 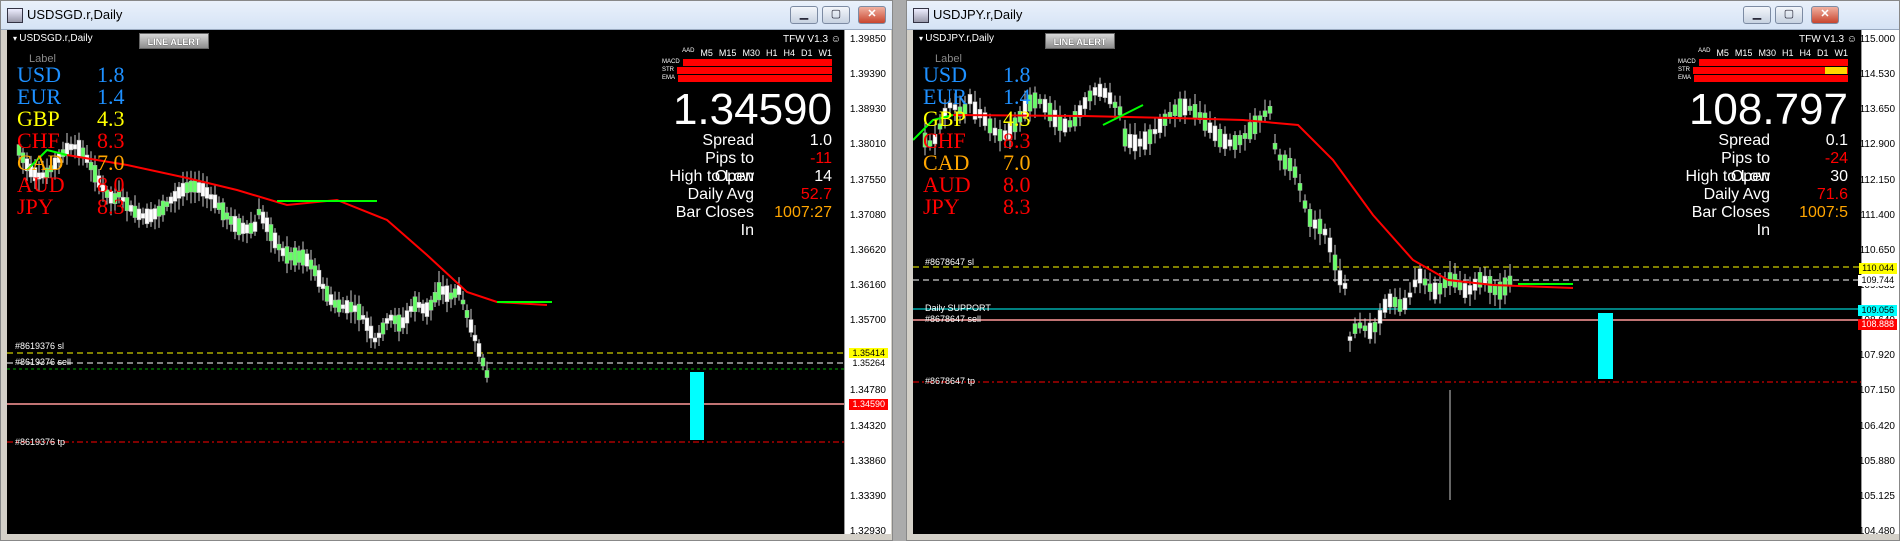 I want to click on y-tick-label: 105.880, so click(x=1876, y=461).